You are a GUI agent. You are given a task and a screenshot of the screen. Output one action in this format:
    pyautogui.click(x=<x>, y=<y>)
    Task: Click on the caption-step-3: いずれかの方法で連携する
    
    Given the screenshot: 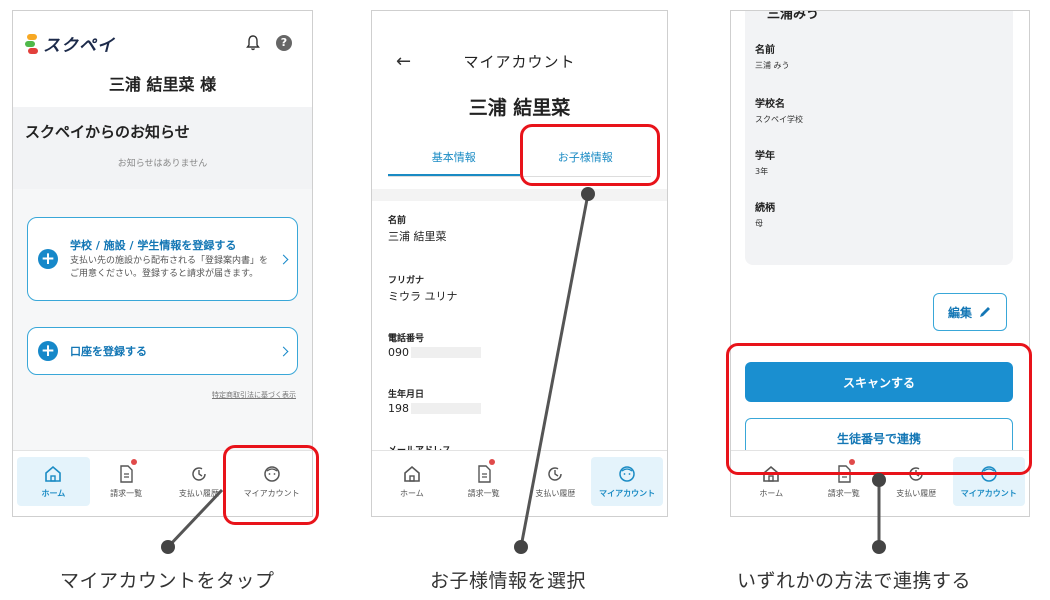 What is the action you would take?
    pyautogui.click(x=854, y=581)
    